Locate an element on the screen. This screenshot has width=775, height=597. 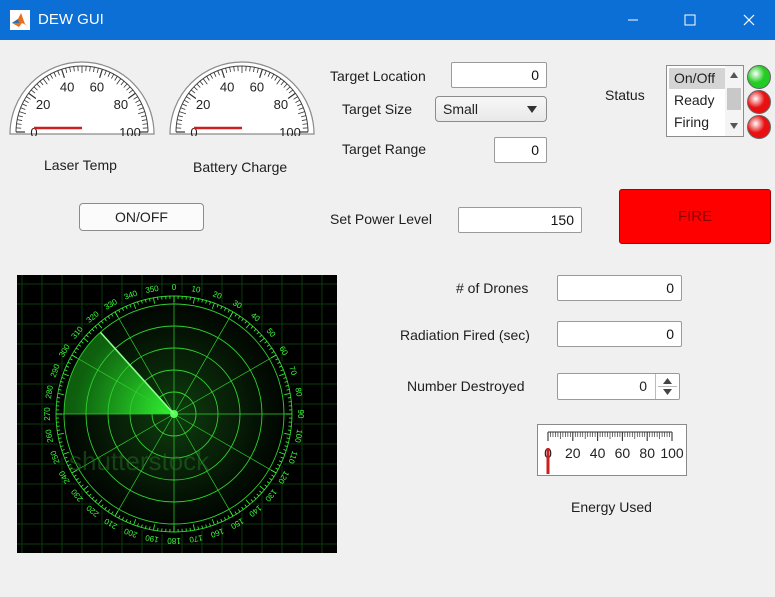
on-off-button: ON/OFF is located at coordinates (141, 217).